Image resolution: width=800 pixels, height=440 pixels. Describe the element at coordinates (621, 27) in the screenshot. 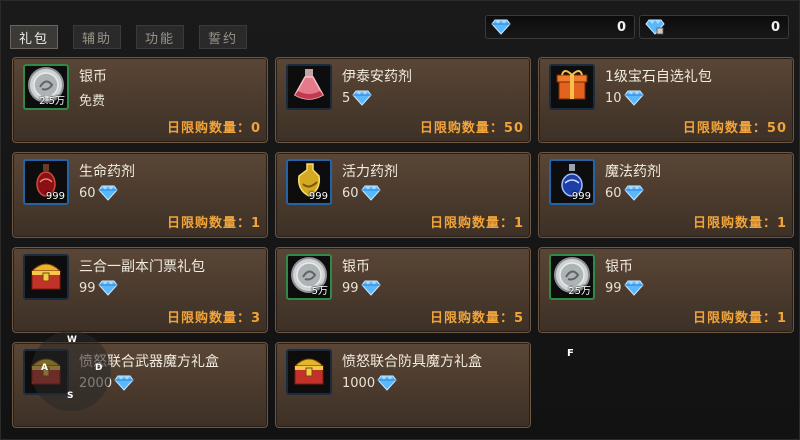

I see `diamond-balance-value: 0` at that location.